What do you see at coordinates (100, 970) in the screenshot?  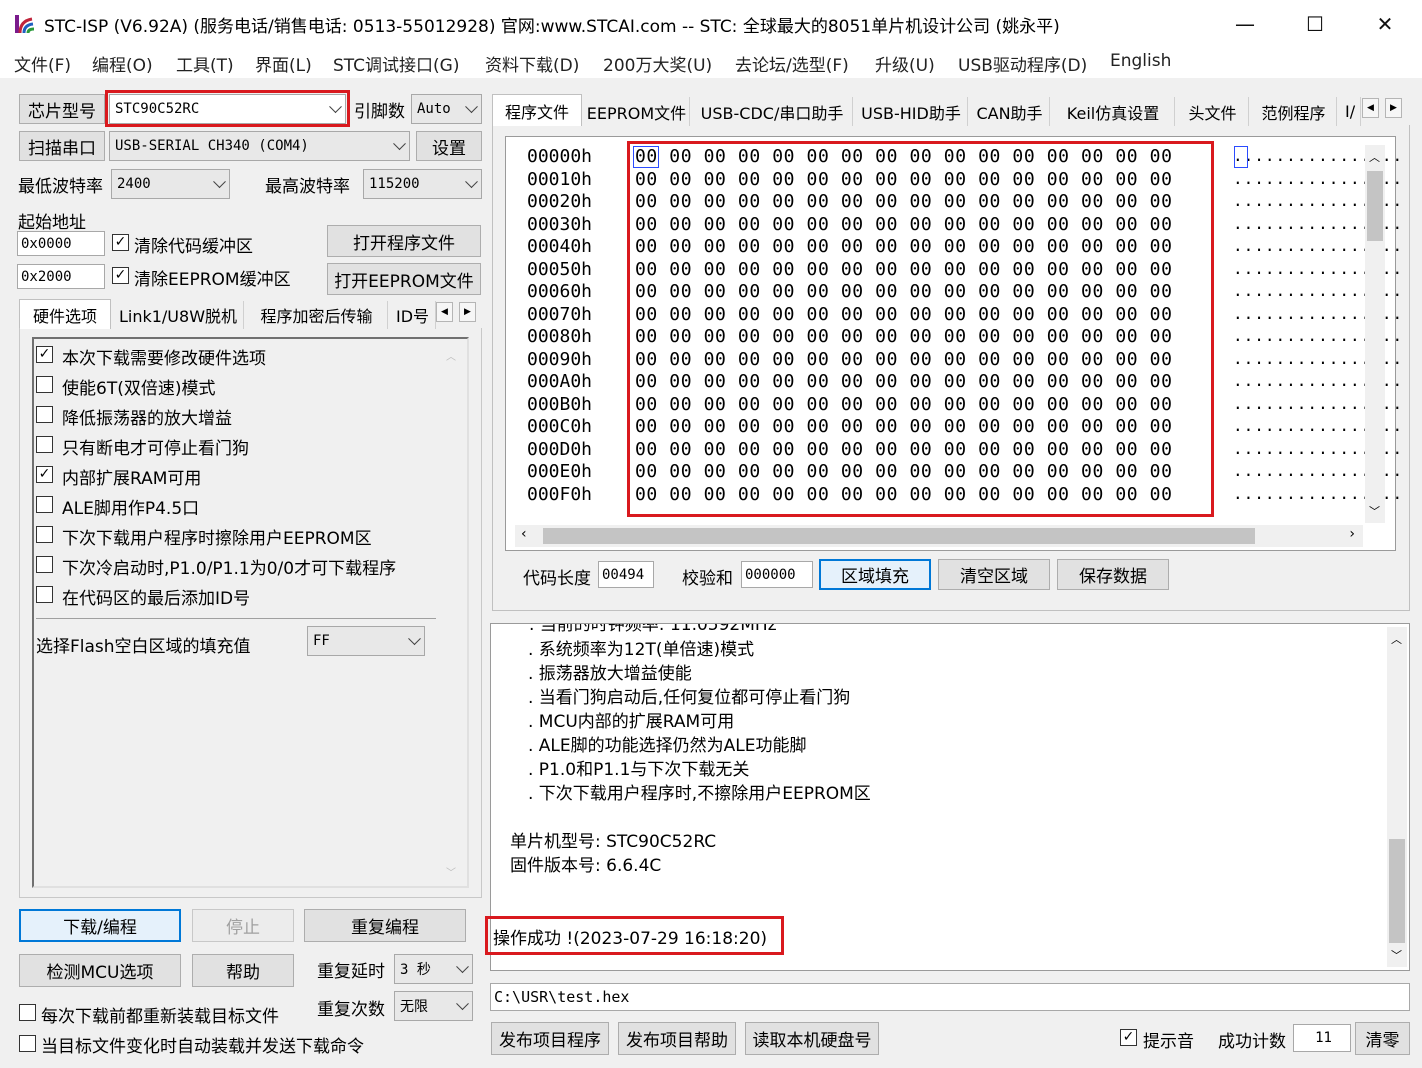 I see `detect-mcu-button: 检测MCU选项` at bounding box center [100, 970].